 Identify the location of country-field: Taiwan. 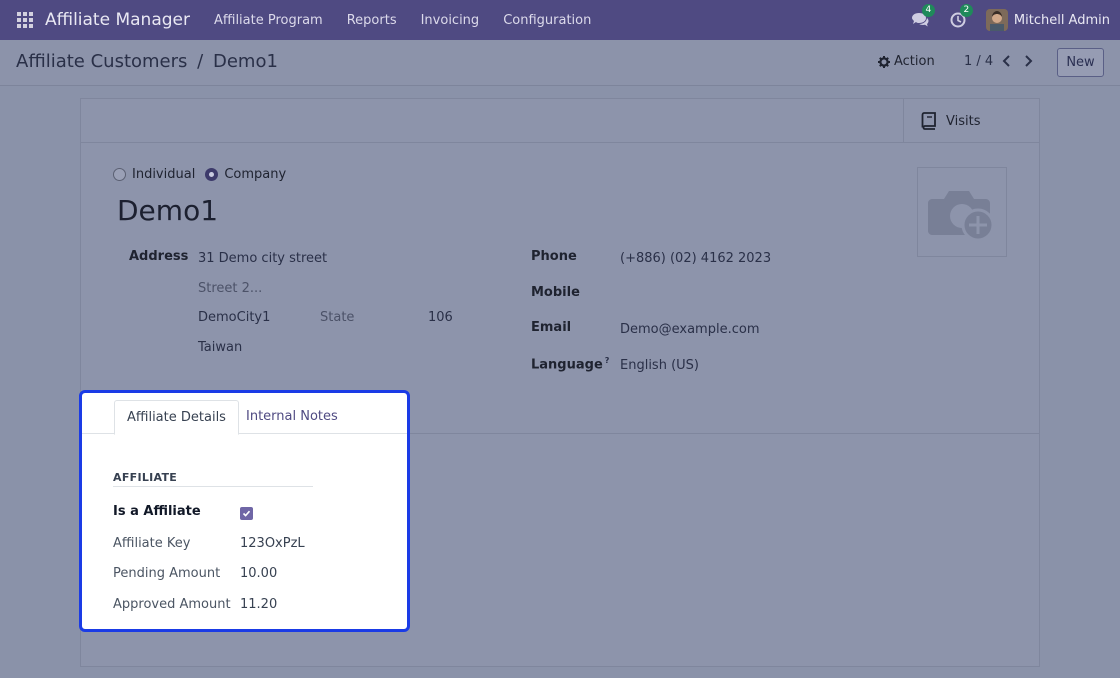
(220, 347).